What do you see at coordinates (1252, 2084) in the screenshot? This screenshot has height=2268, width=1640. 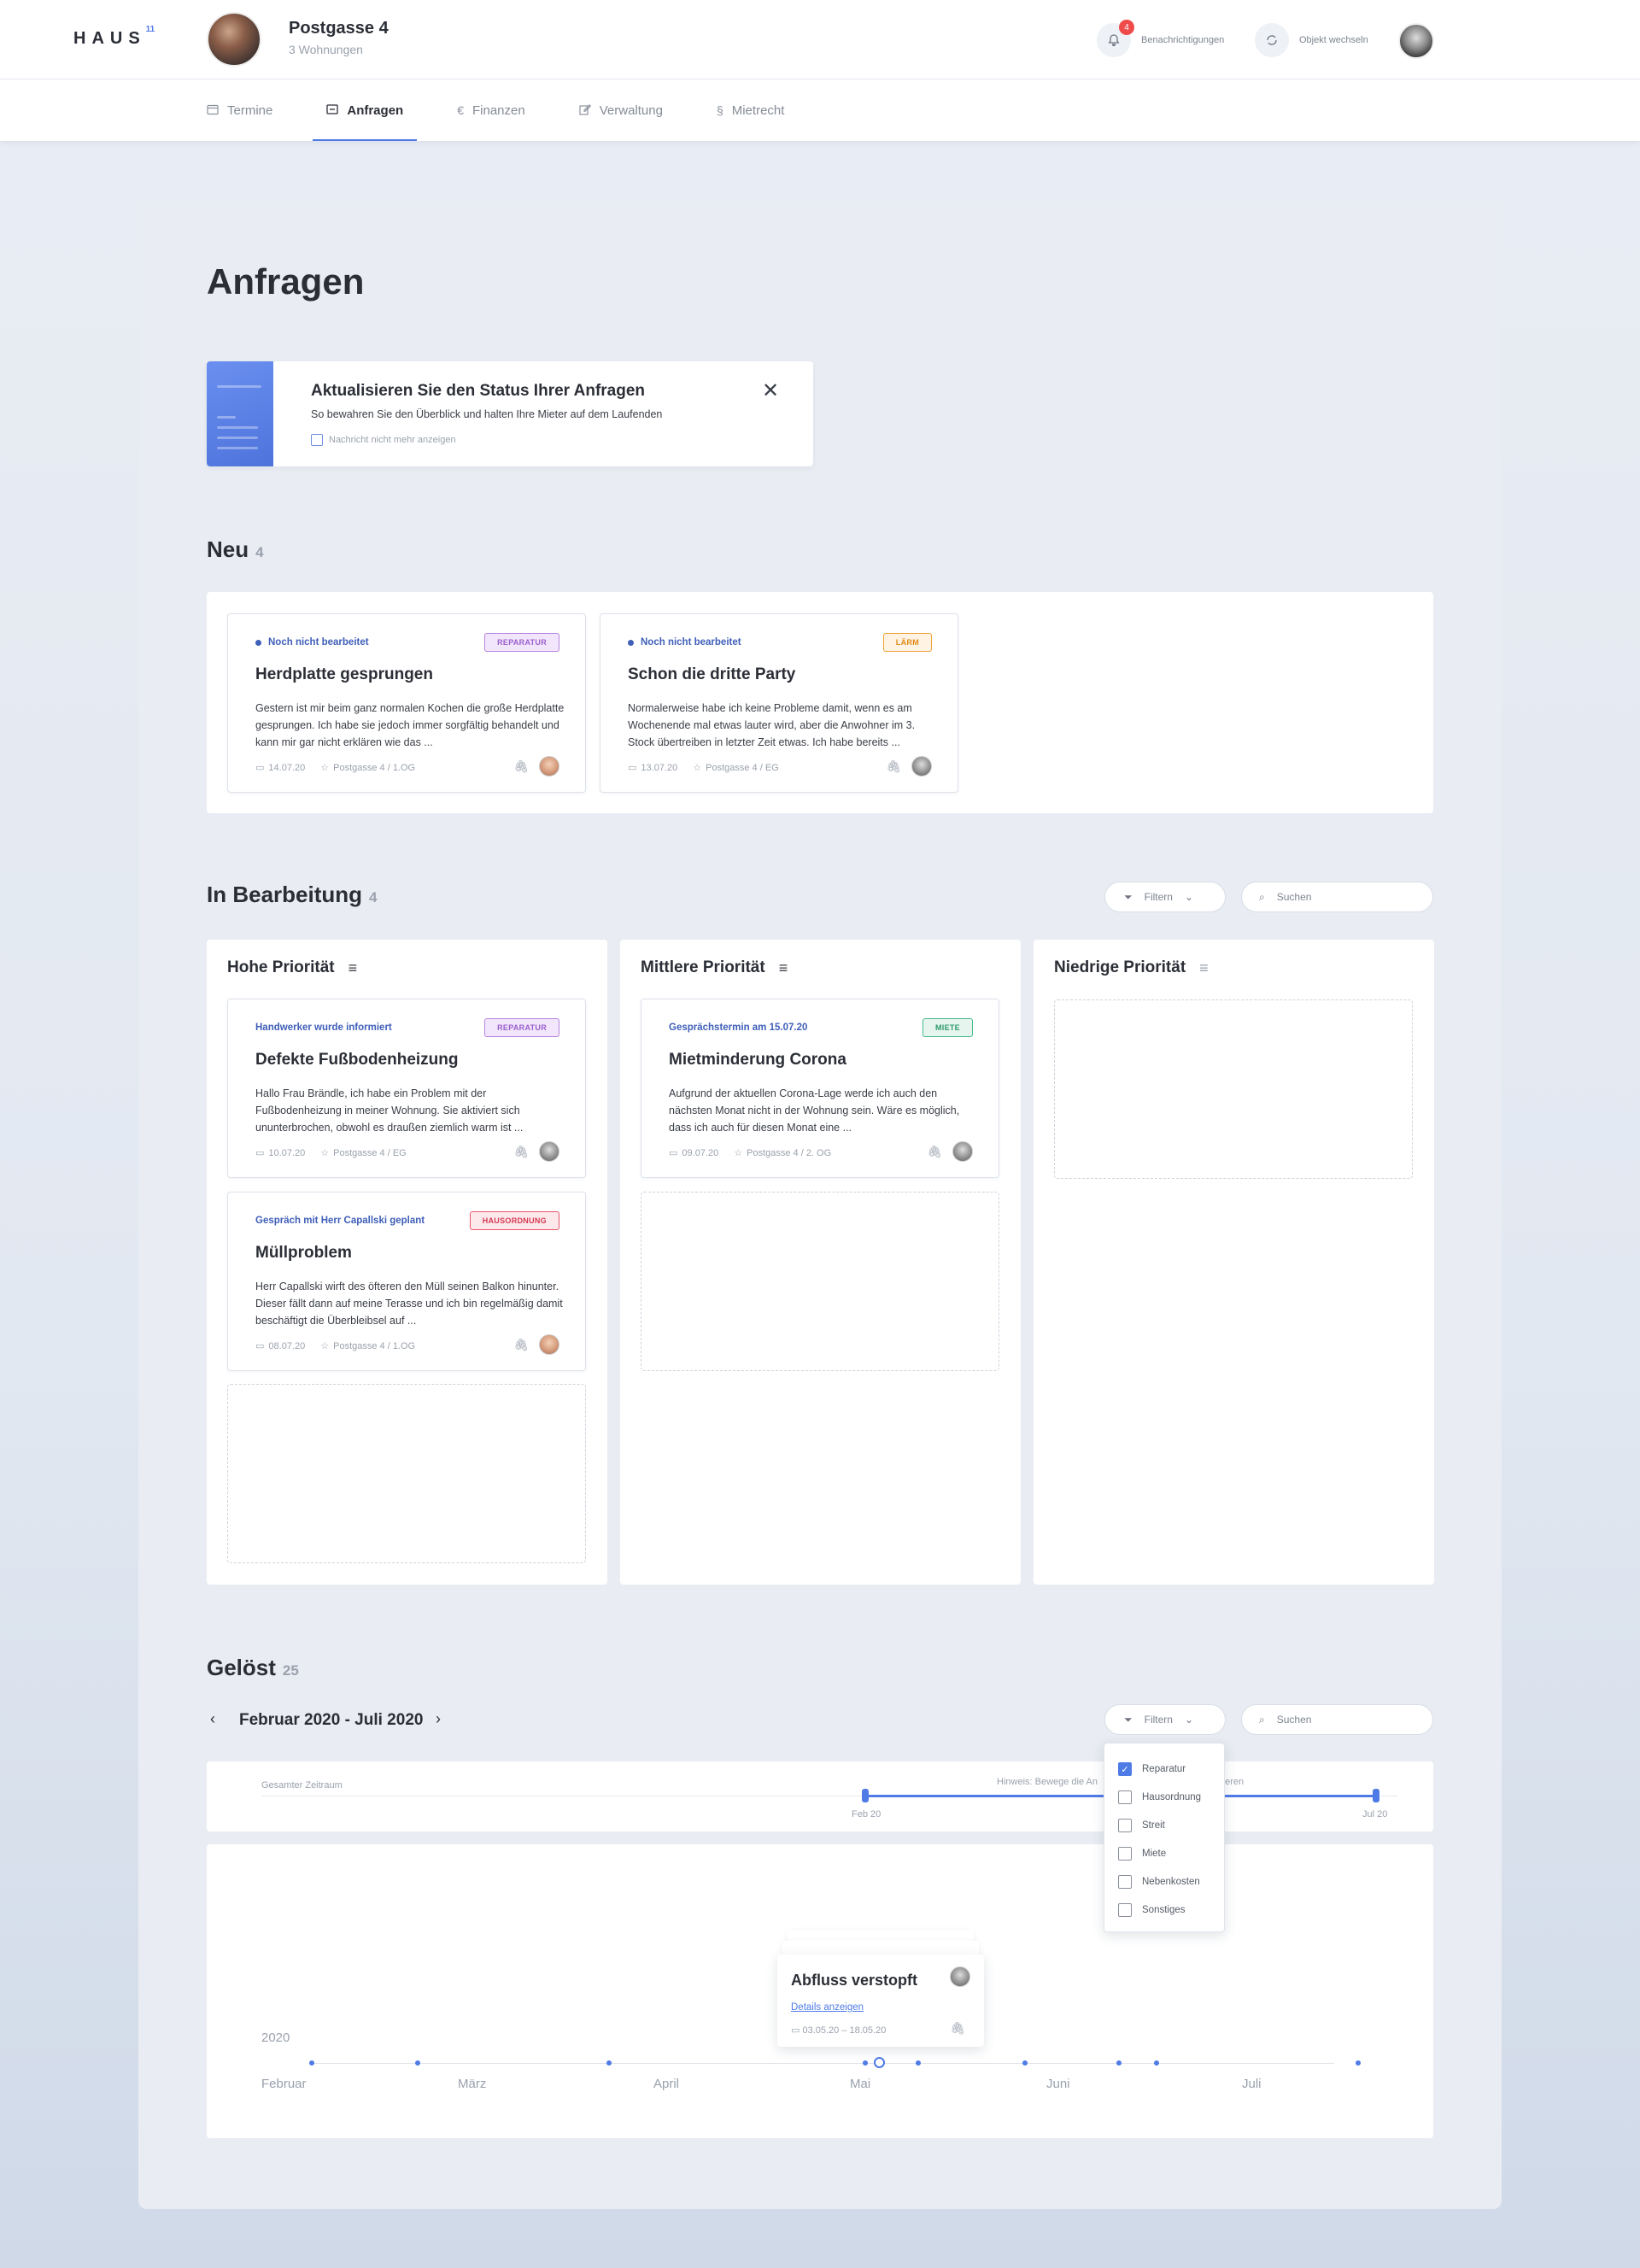 I see `month-label: Juli` at bounding box center [1252, 2084].